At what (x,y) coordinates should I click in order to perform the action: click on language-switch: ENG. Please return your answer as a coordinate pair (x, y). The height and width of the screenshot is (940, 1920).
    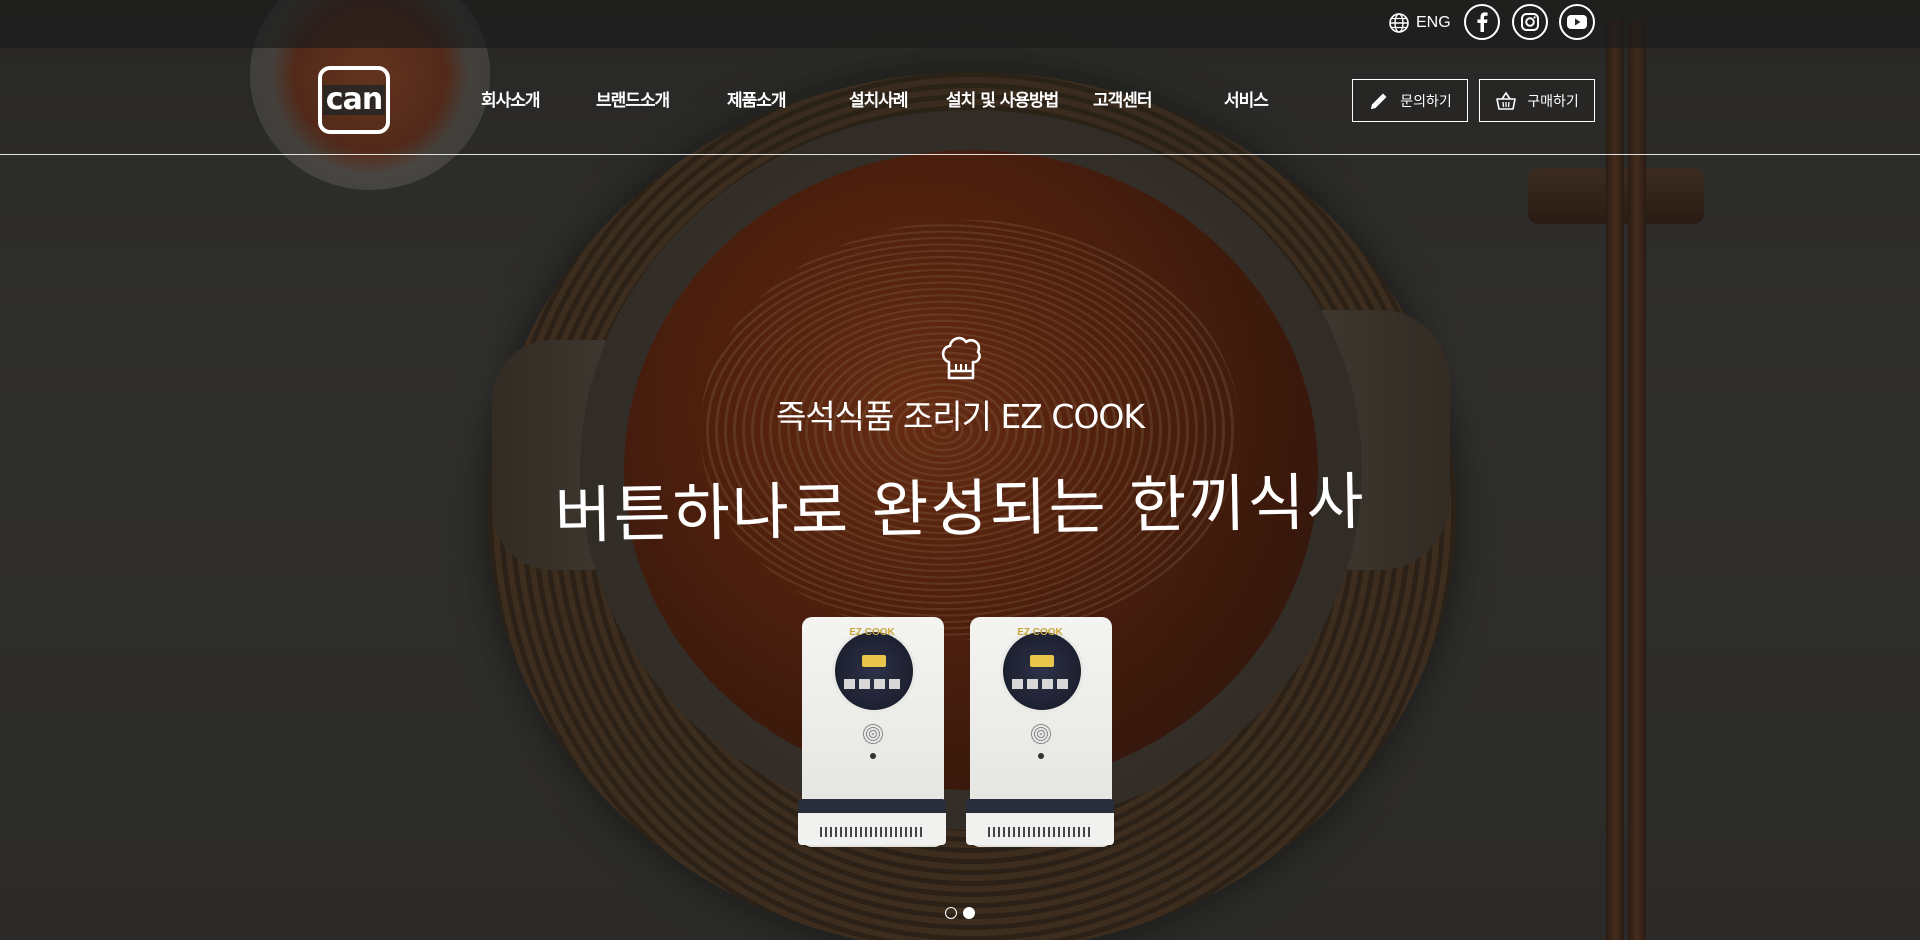
    Looking at the image, I should click on (1419, 23).